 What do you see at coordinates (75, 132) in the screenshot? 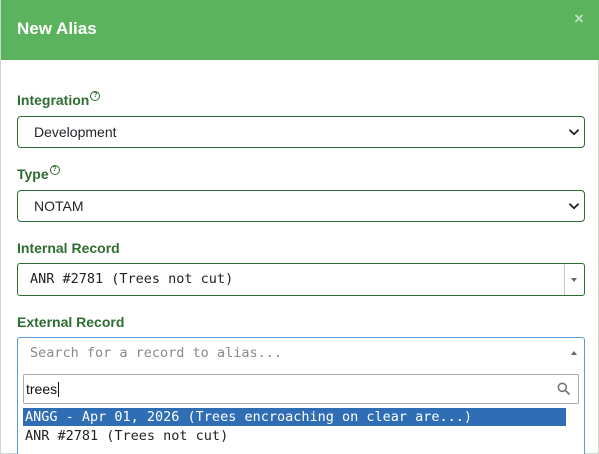
I see `integration-select-value: Development` at bounding box center [75, 132].